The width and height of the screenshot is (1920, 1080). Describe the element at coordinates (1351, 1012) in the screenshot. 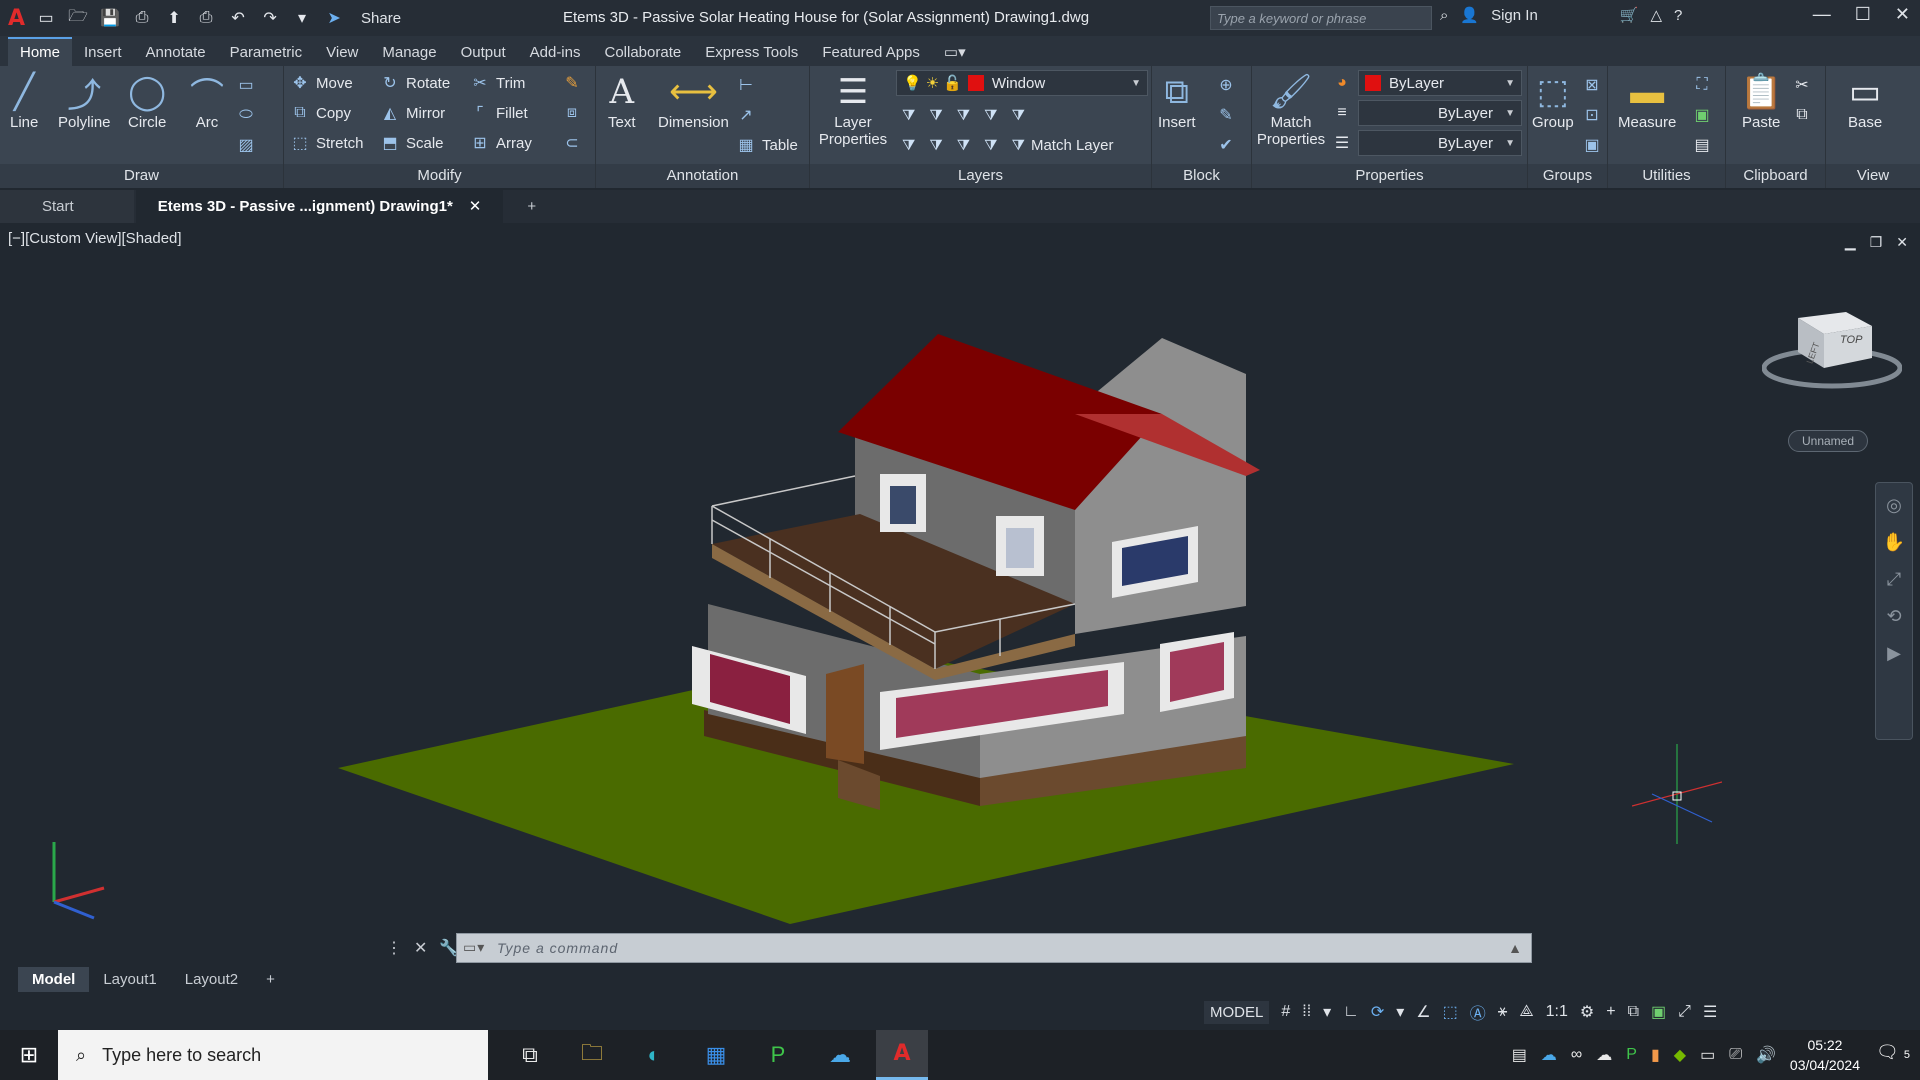

I see `ortho-icon: ∟` at that location.